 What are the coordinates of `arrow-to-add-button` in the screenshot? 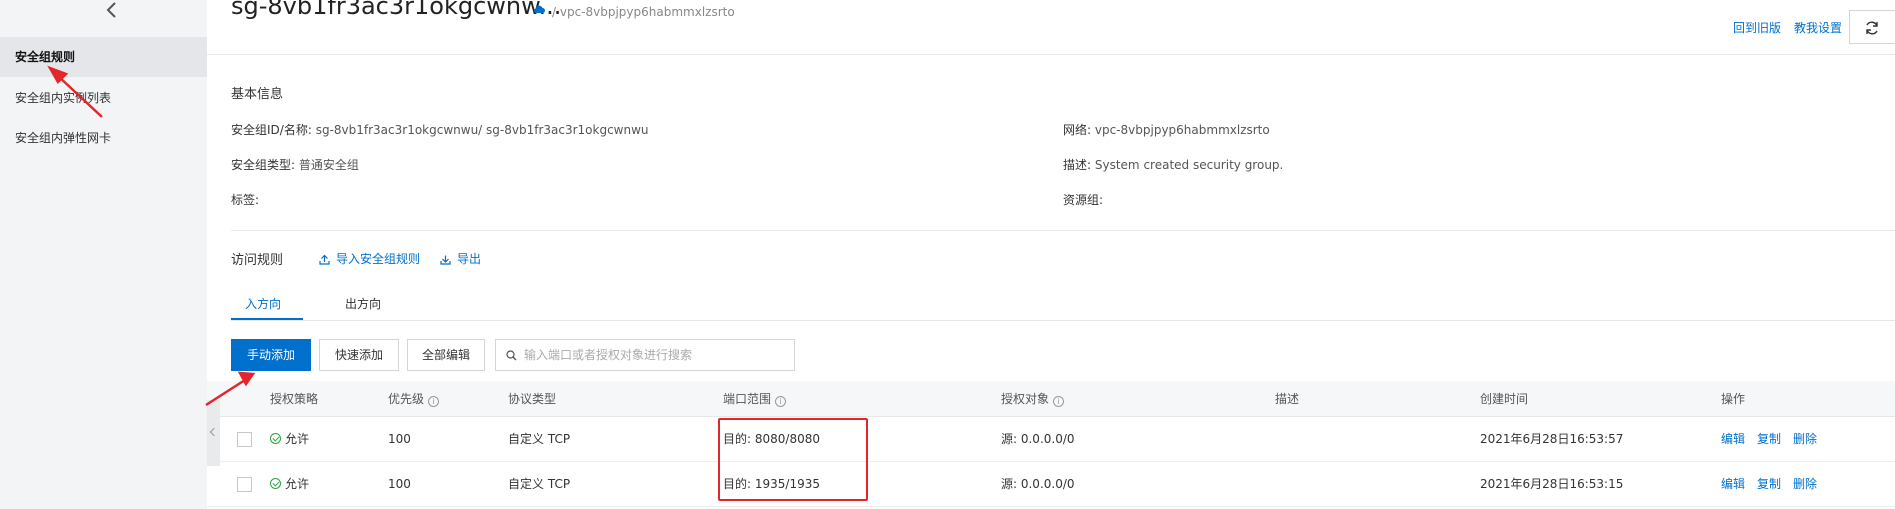 It's located at (230, 389).